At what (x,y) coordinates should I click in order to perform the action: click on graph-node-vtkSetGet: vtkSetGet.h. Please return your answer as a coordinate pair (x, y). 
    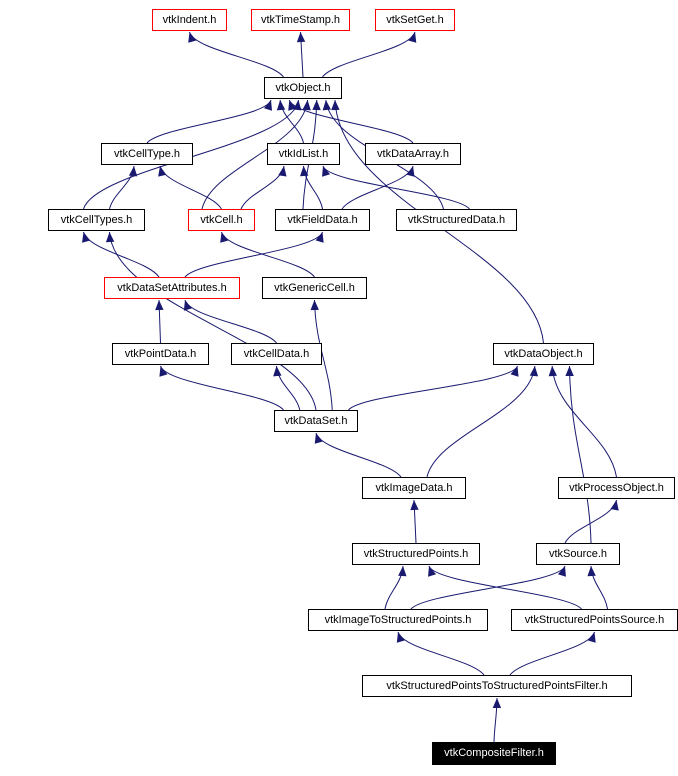
    Looking at the image, I should click on (415, 20).